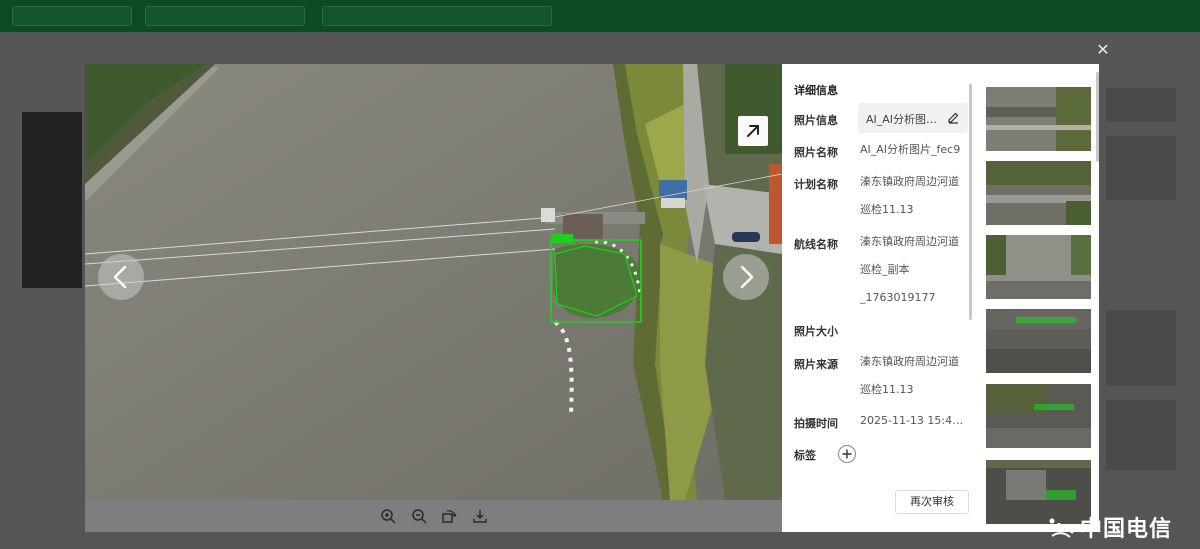 This screenshot has height=549, width=1200. I want to click on edit-icon, so click(953, 117).